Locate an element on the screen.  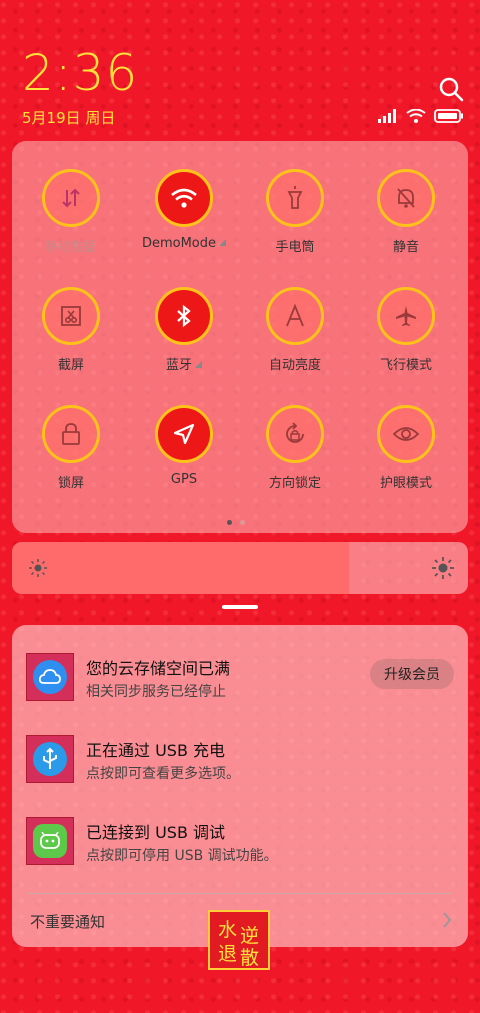
lock-icon is located at coordinates (71, 434).